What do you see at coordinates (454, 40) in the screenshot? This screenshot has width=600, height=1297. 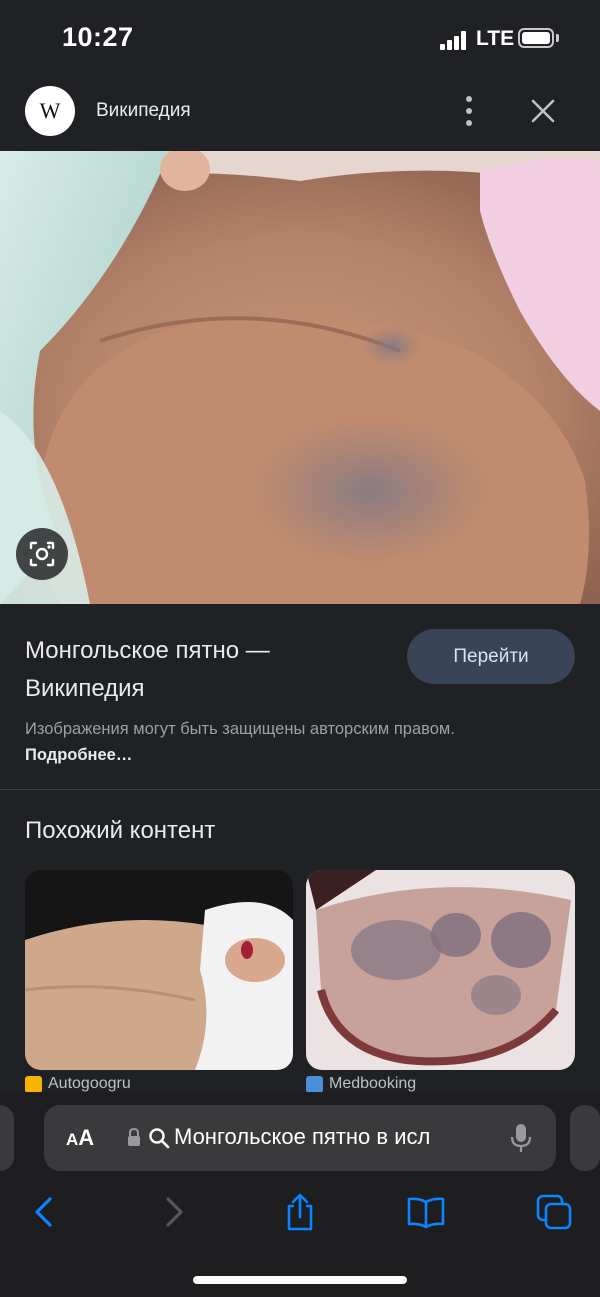 I see `signal-icon` at bounding box center [454, 40].